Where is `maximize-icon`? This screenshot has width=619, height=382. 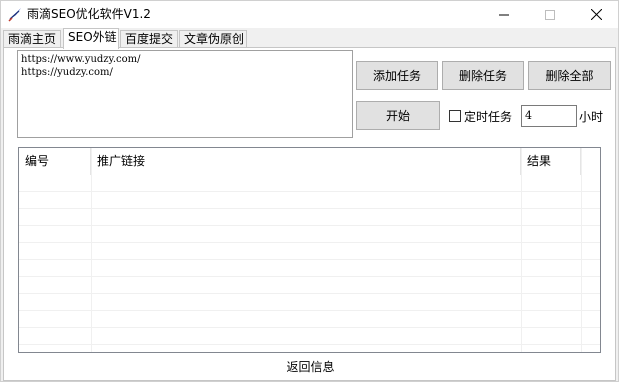 maximize-icon is located at coordinates (550, 14).